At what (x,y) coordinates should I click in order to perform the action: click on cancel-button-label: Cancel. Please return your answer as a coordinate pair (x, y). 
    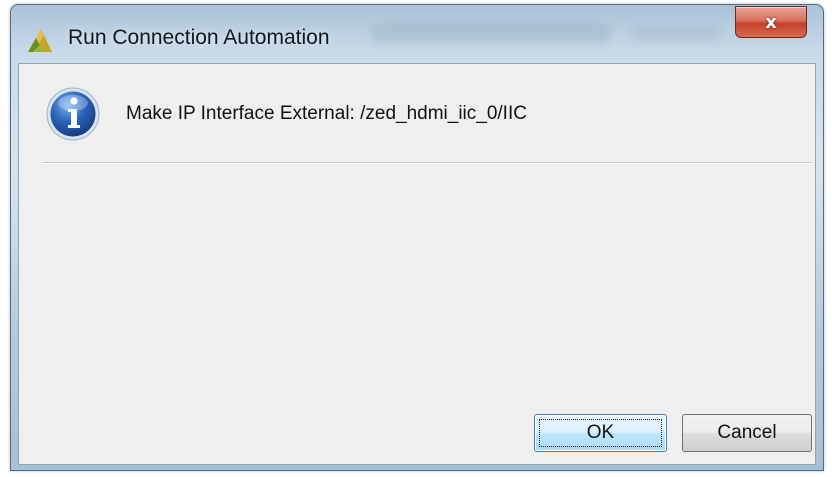
    Looking at the image, I should click on (747, 432).